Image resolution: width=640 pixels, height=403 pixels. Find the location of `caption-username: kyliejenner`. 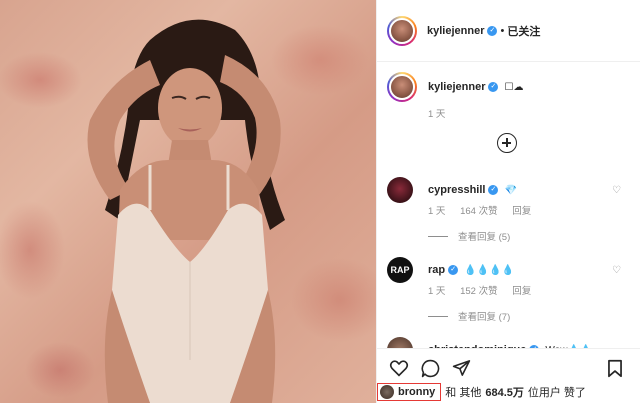

caption-username: kyliejenner is located at coordinates (456, 87).